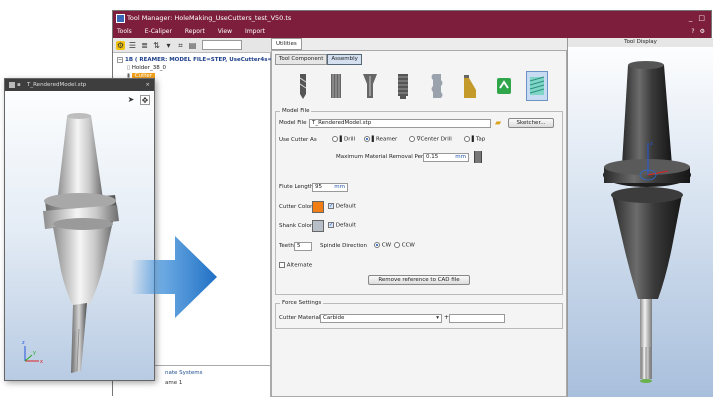 The height and width of the screenshot is (398, 715). I want to click on form-cutter-icon, so click(437, 86).